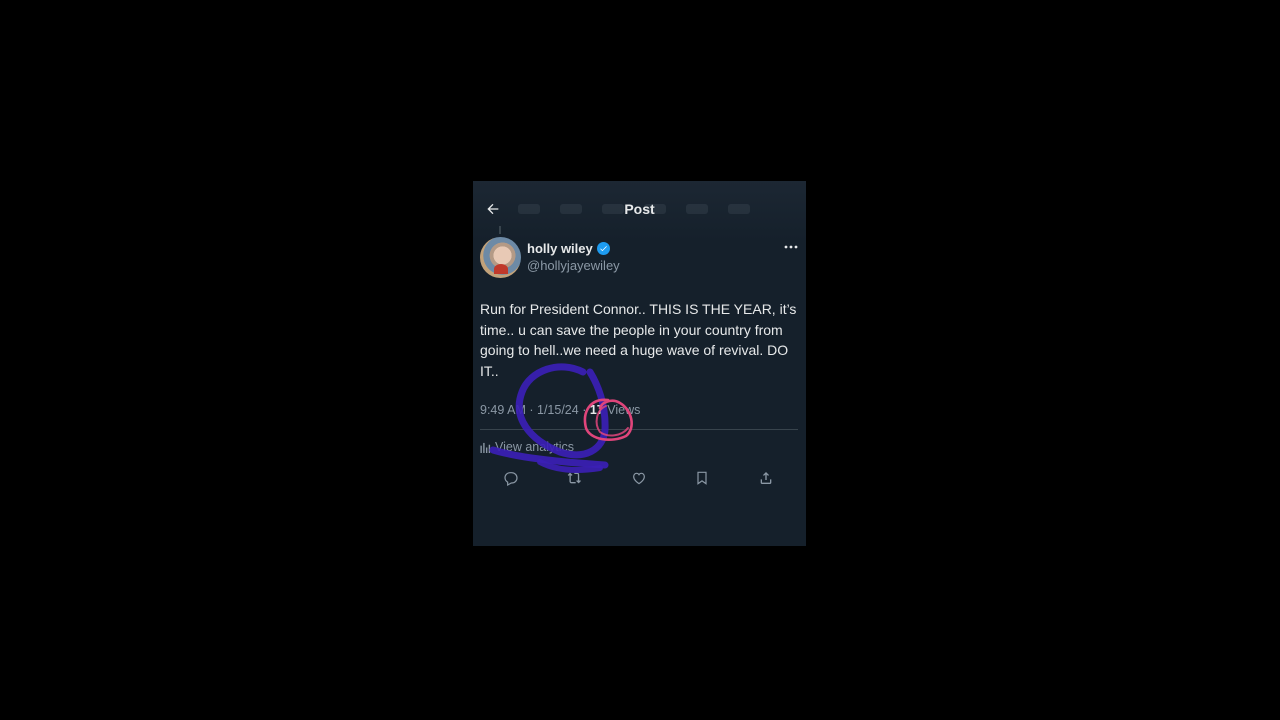 The width and height of the screenshot is (1280, 720). What do you see at coordinates (596, 410) in the screenshot?
I see `views-count: 17` at bounding box center [596, 410].